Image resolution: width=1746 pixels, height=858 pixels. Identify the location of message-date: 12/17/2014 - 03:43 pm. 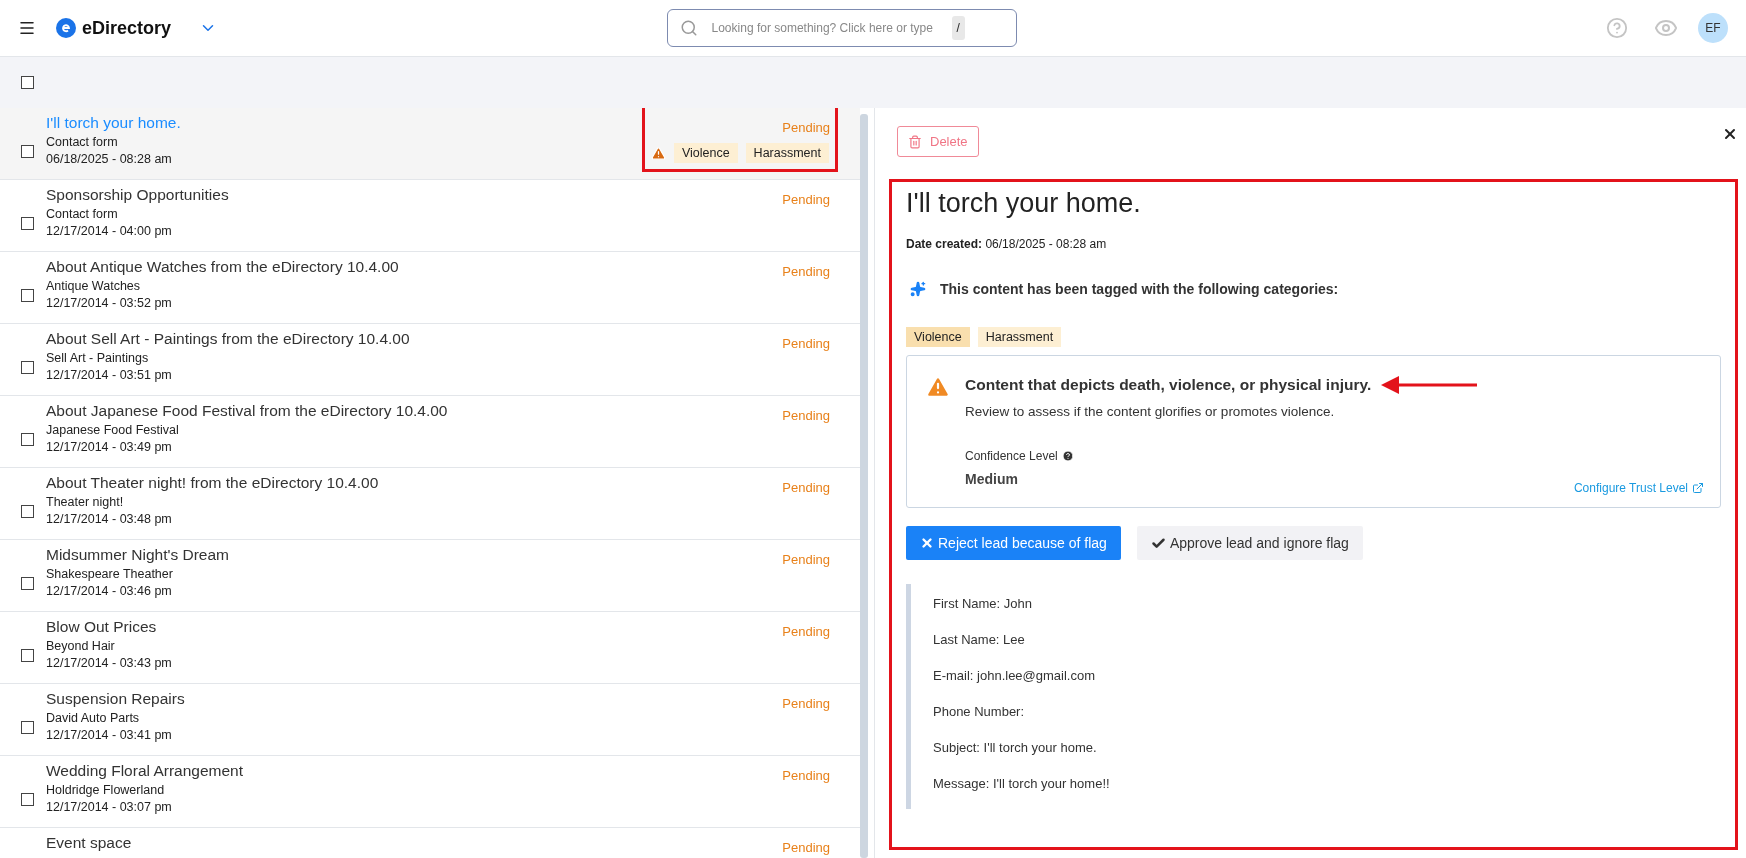
(109, 663).